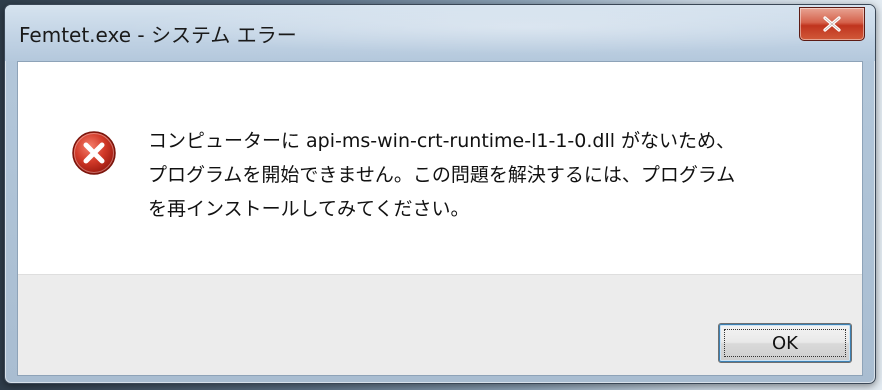 The height and width of the screenshot is (390, 882). Describe the element at coordinates (94, 153) in the screenshot. I see `error-icon` at that location.